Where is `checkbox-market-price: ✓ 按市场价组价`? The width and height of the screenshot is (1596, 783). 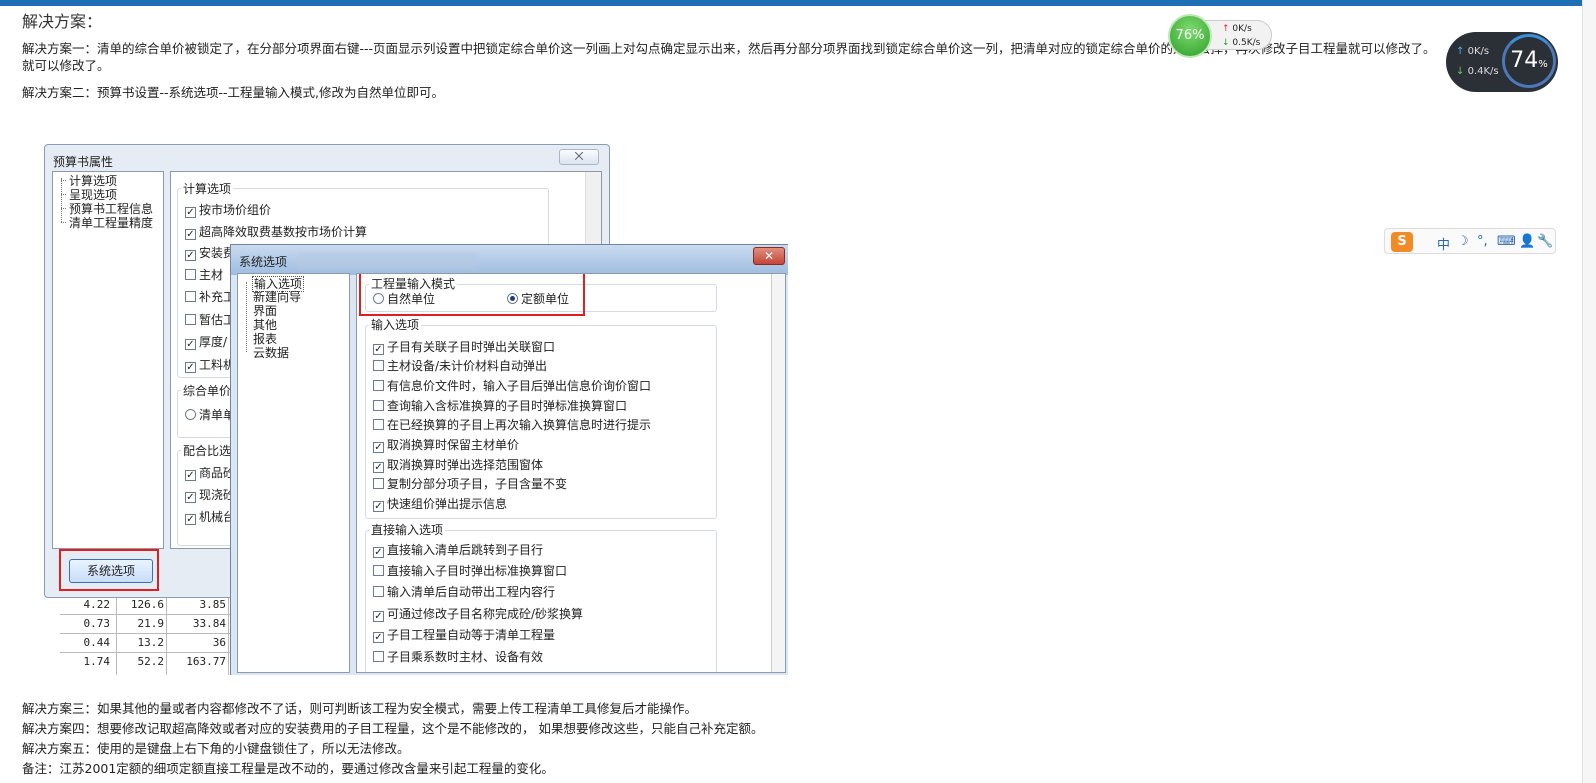 checkbox-market-price: ✓ 按市场价组价 is located at coordinates (228, 210).